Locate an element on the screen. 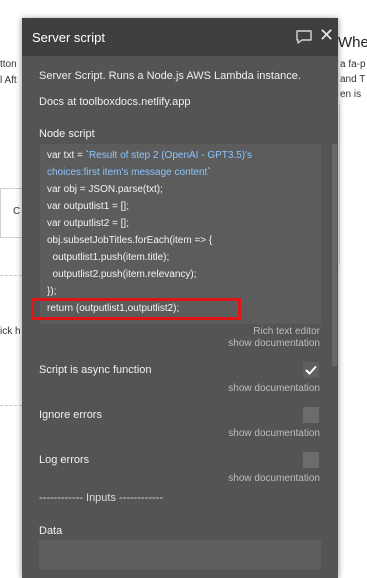 The height and width of the screenshot is (578, 367). inputs-separator: ------------ Inputs ------------ is located at coordinates (101, 498).